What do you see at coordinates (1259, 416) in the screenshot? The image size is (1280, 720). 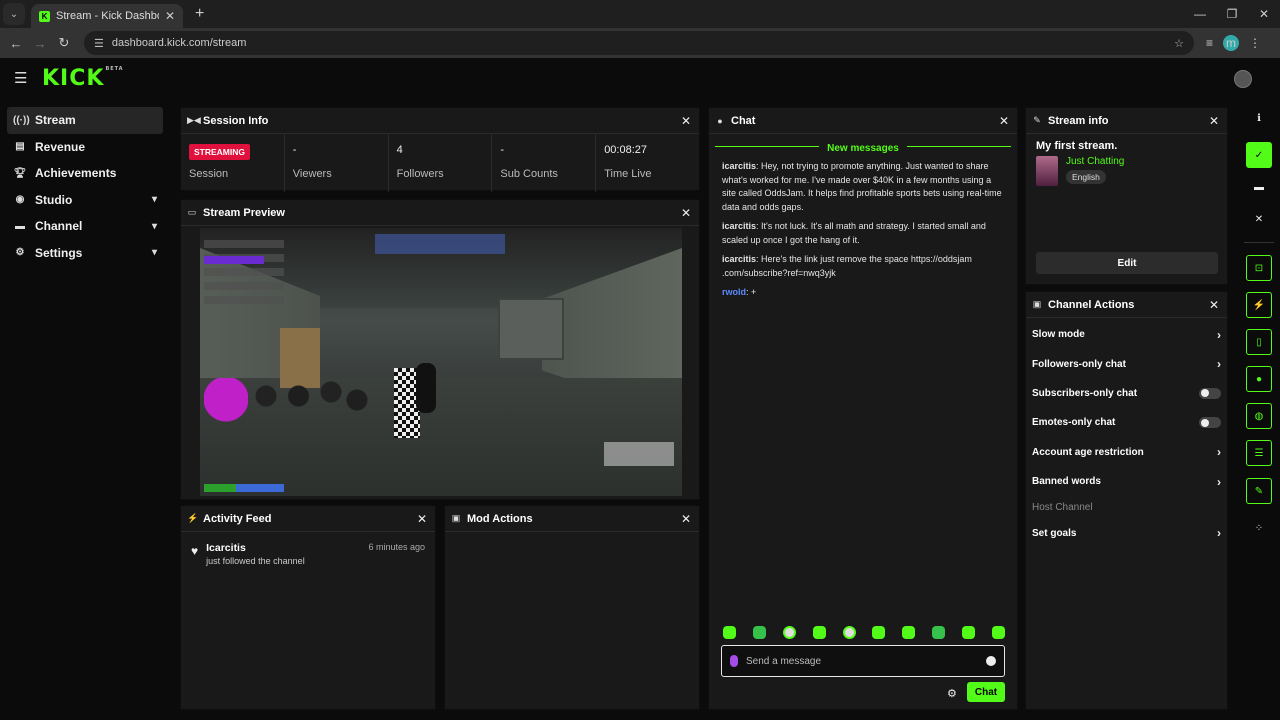 I see `broadcast-icon: ◍` at bounding box center [1259, 416].